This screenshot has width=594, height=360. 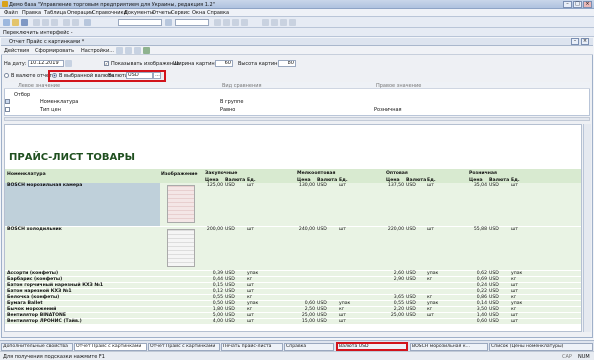 What do you see at coordinates (567, 4) in the screenshot?
I see `minimize-button: –` at bounding box center [567, 4].